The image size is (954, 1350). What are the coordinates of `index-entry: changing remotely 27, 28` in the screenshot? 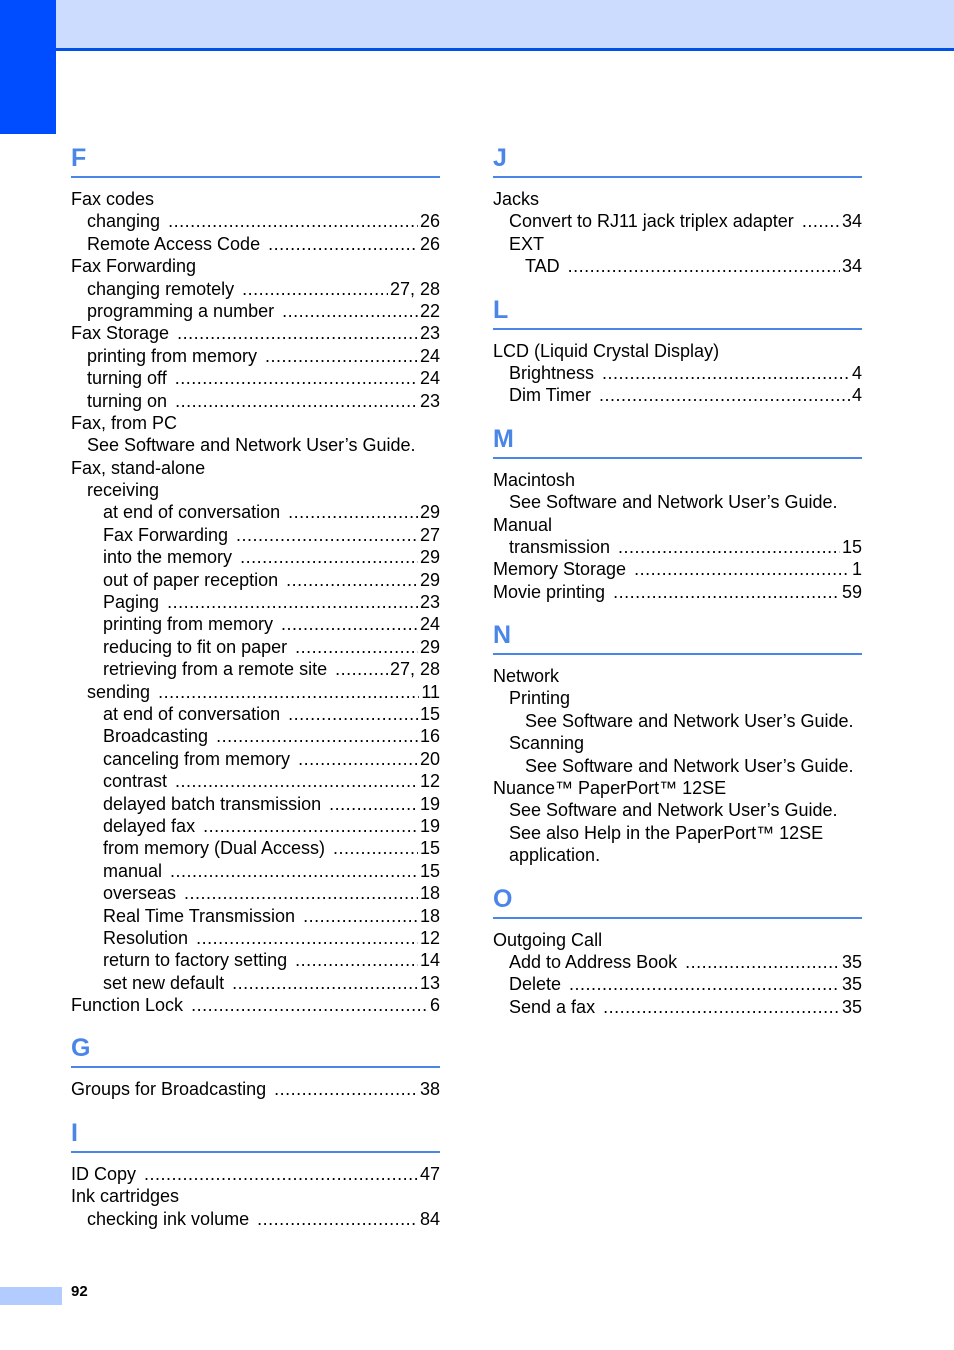 It's located at (255, 289).